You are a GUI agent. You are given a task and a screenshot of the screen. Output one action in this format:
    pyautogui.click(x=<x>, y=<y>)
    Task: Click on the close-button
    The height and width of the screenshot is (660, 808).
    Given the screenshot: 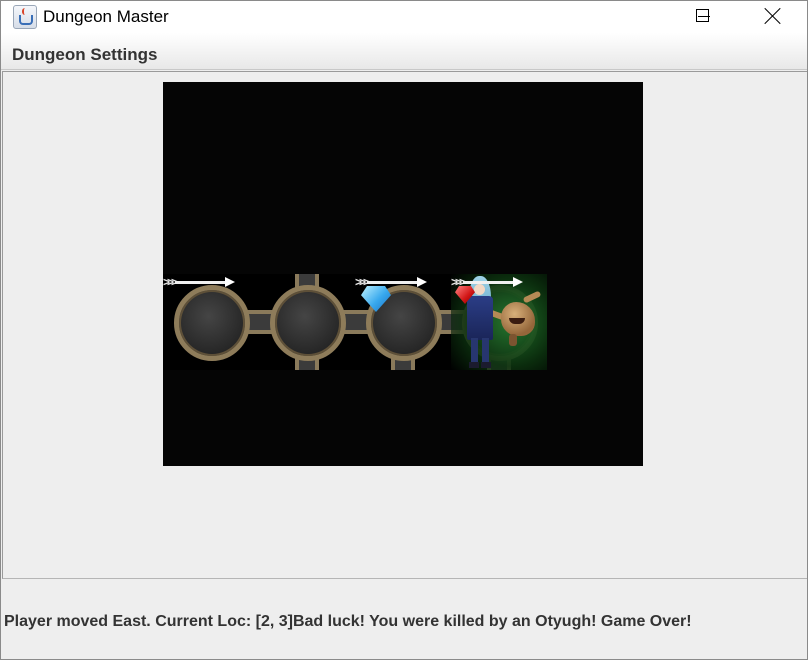 What is the action you would take?
    pyautogui.click(x=772, y=17)
    